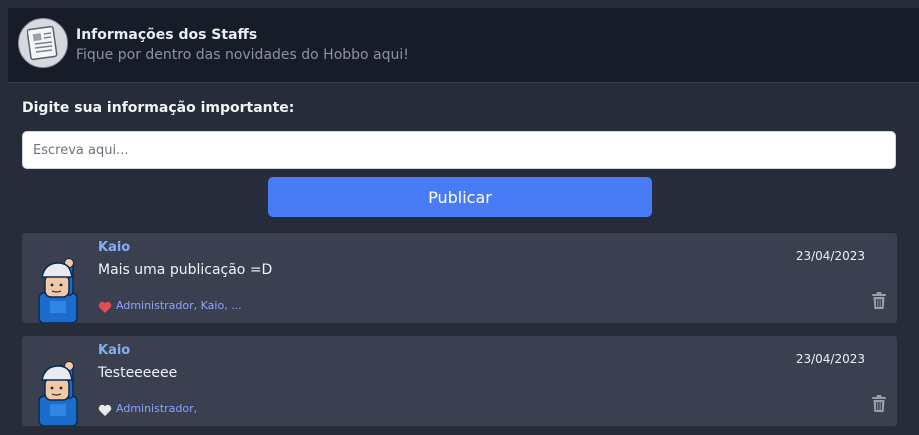  I want to click on newspaper-icon, so click(43, 43).